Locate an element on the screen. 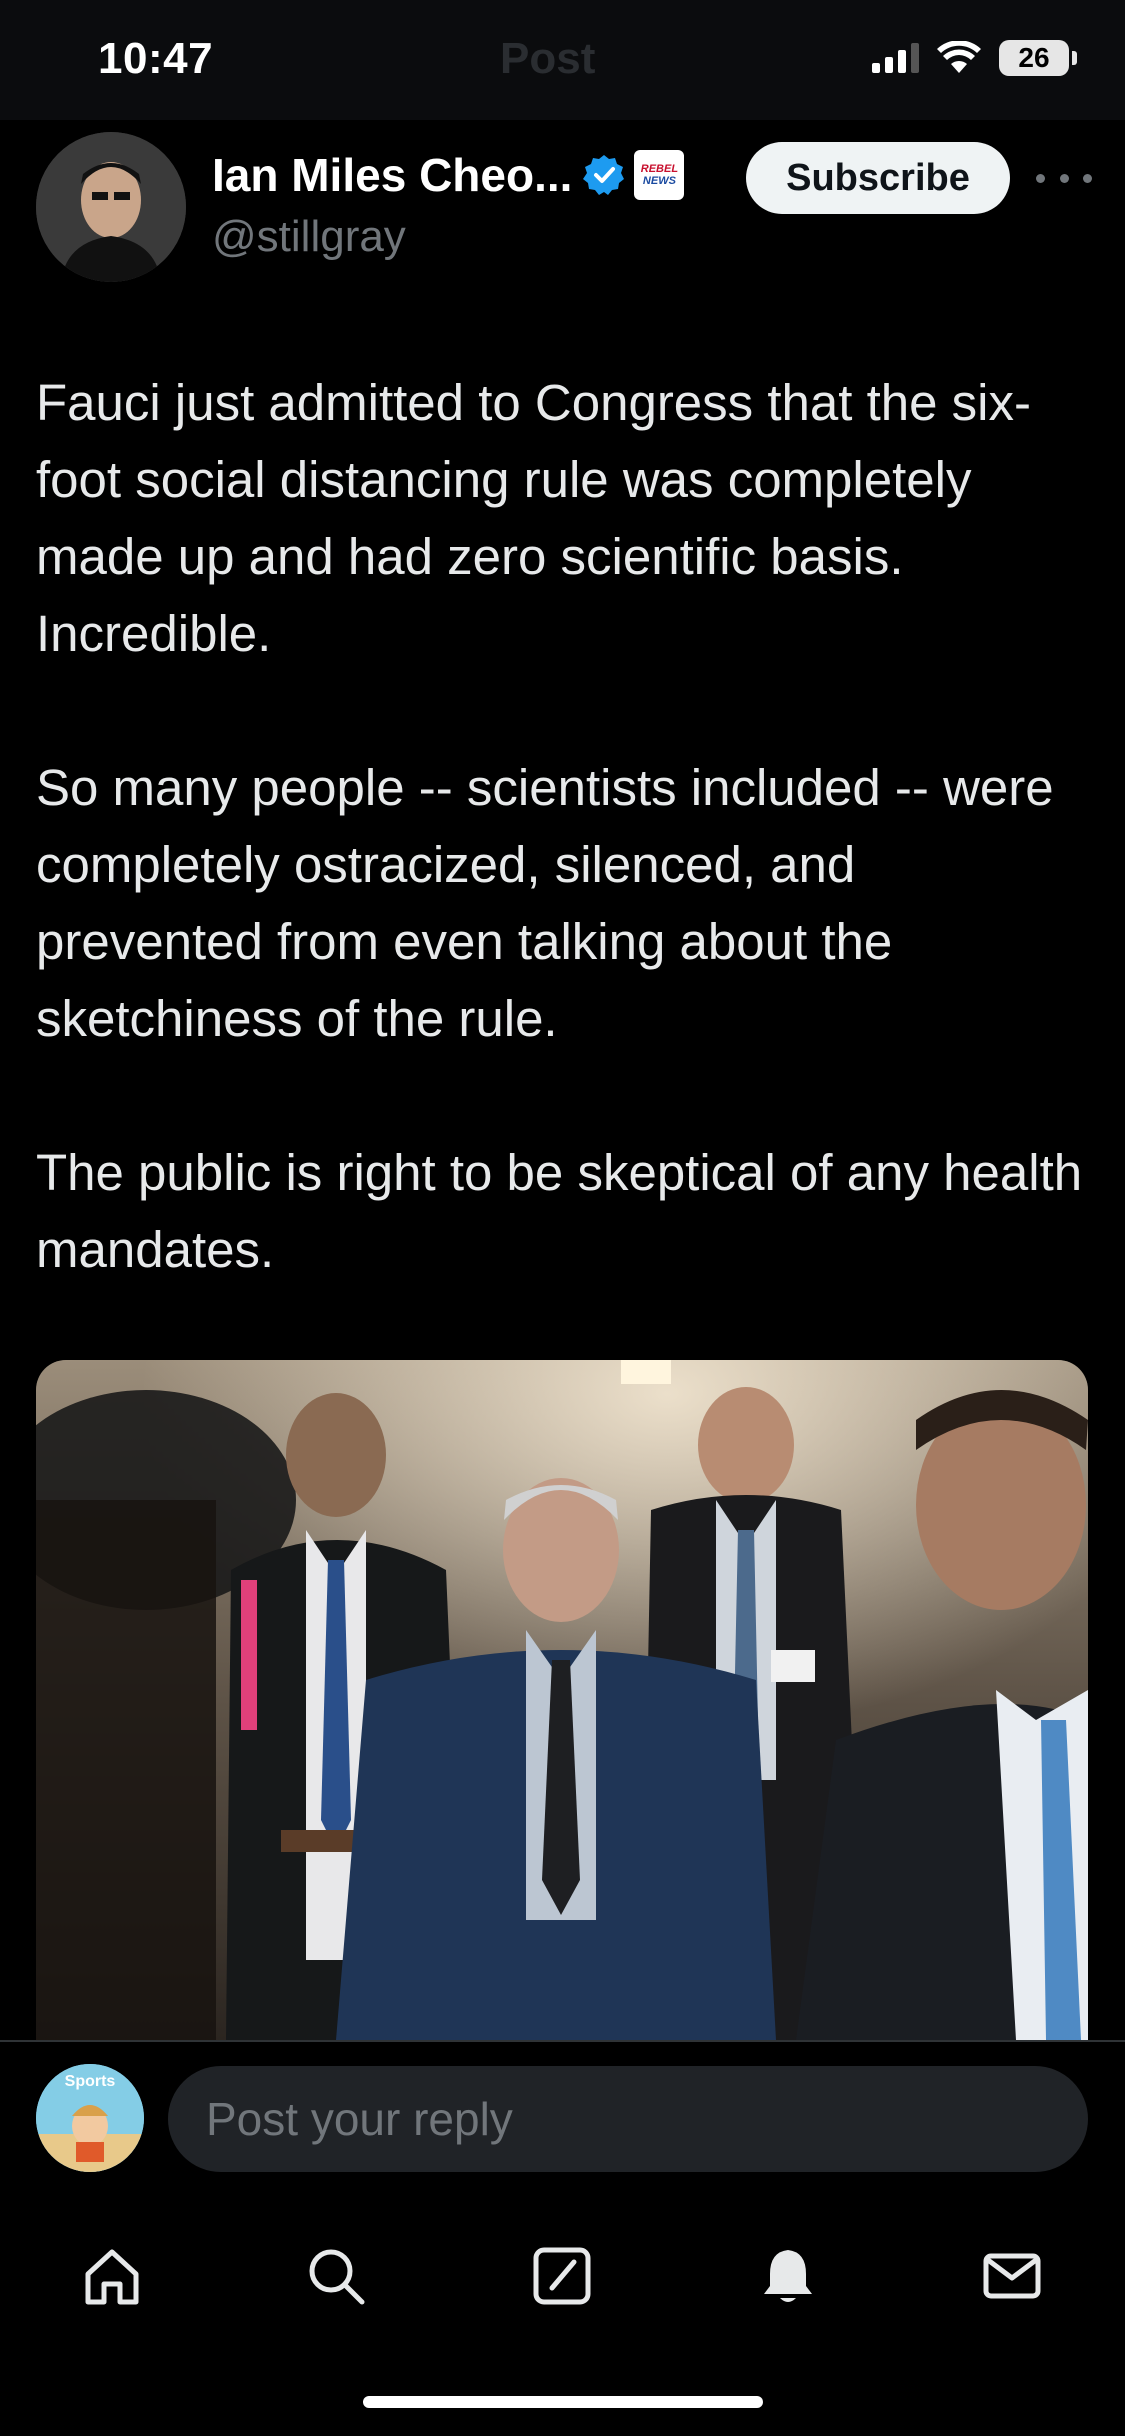  battery-icon: 26 is located at coordinates (1038, 58).